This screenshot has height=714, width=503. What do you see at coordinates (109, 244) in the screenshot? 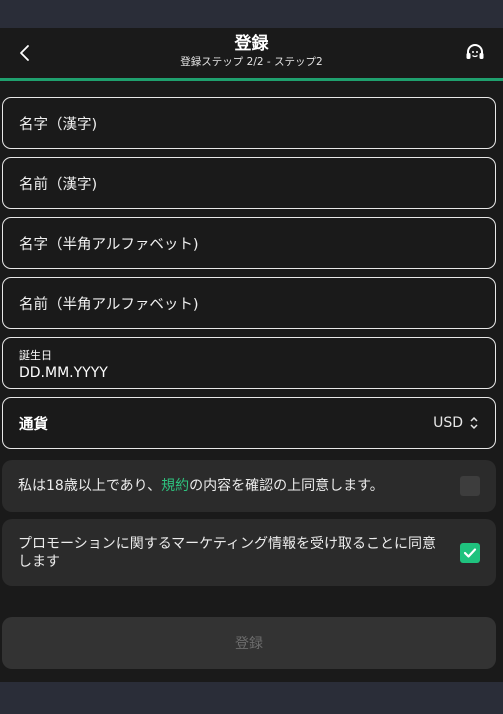
I see `last-name-latin-placeholder: 名字（半角アルファベット)` at bounding box center [109, 244].